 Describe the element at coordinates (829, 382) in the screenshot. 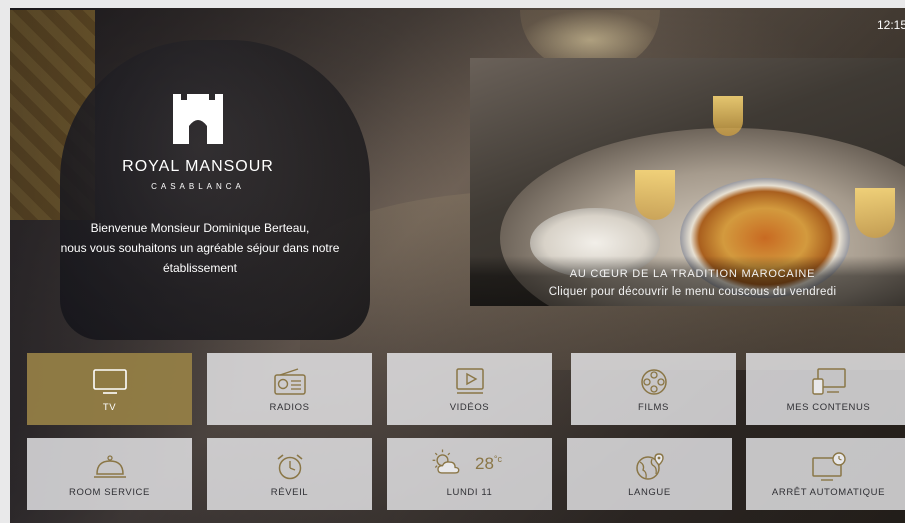

I see `devices-icon` at that location.